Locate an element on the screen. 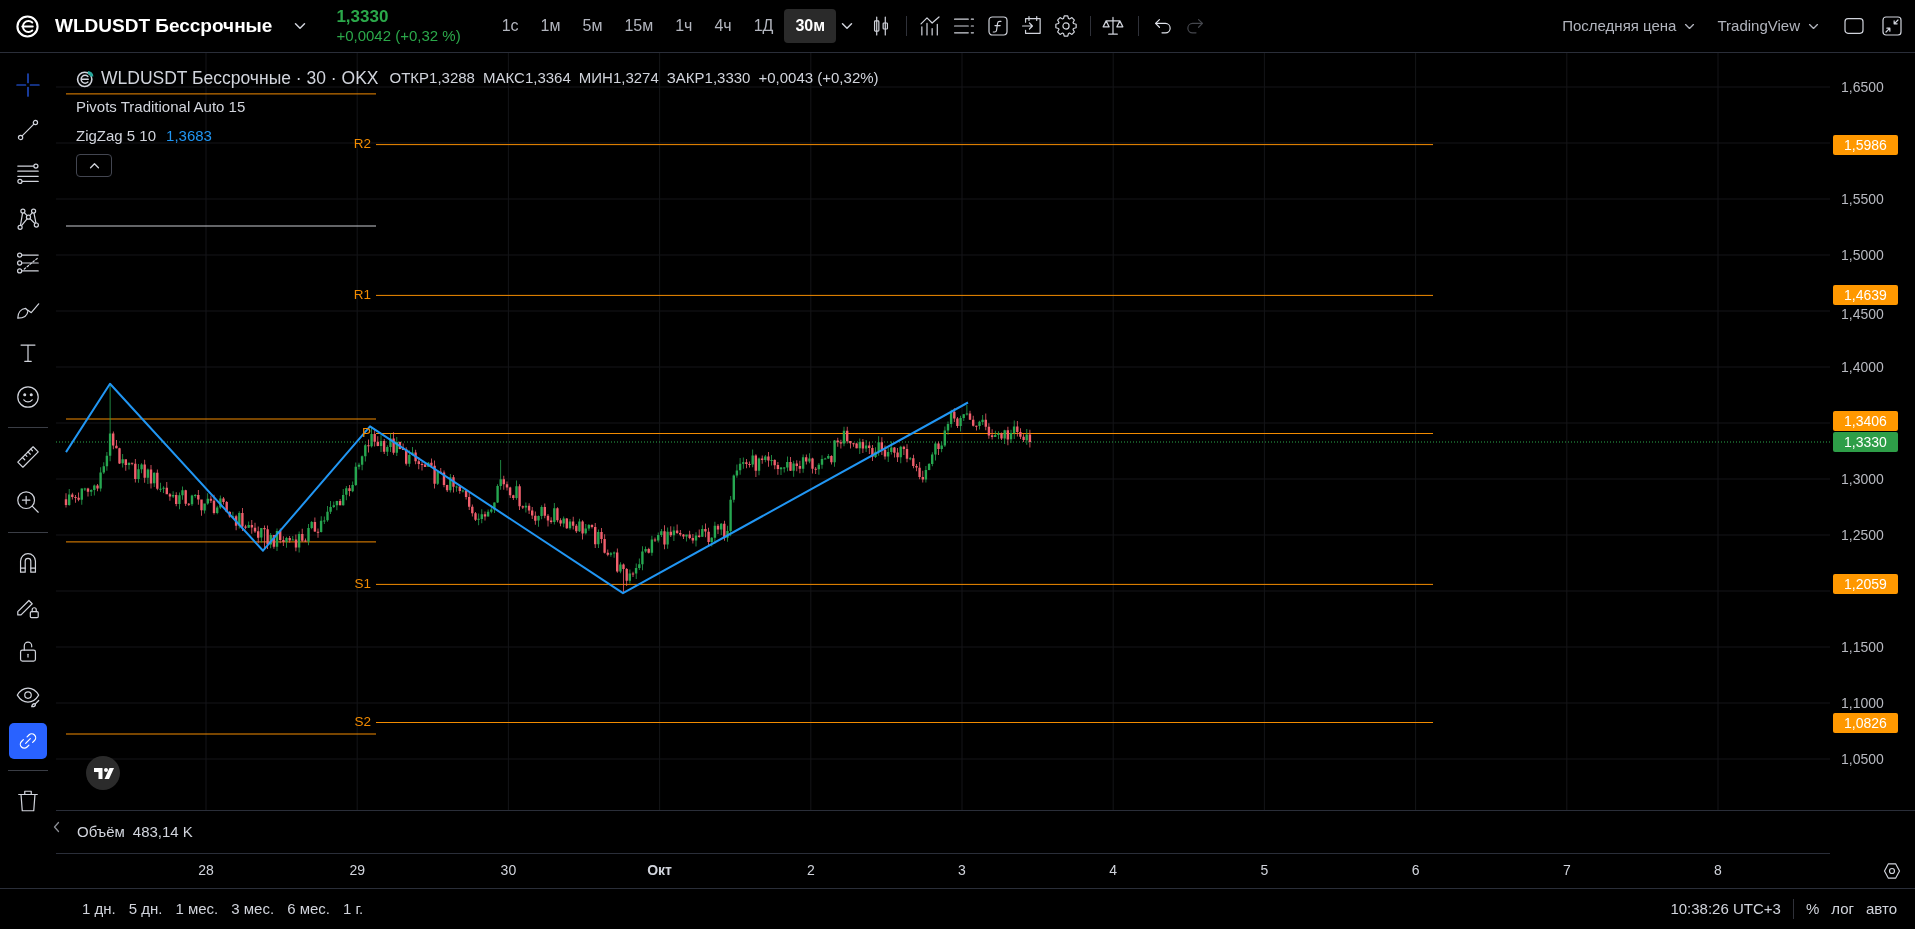 The image size is (1915, 929). interval-tab: 1Д is located at coordinates (763, 26).